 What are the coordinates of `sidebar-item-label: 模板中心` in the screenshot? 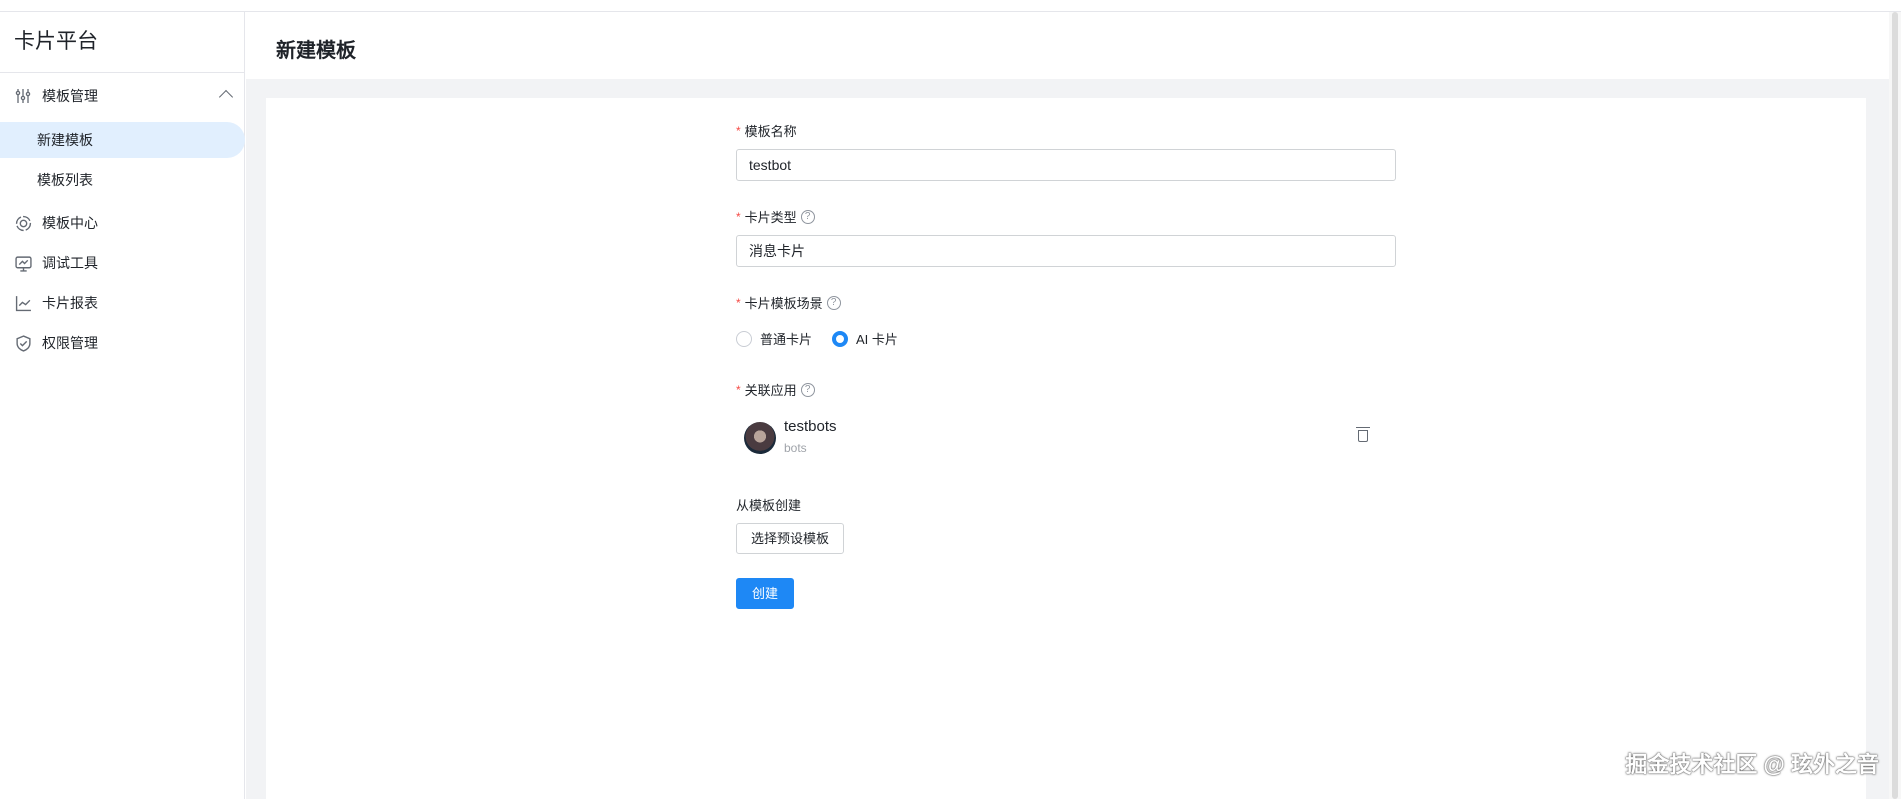 It's located at (70, 223).